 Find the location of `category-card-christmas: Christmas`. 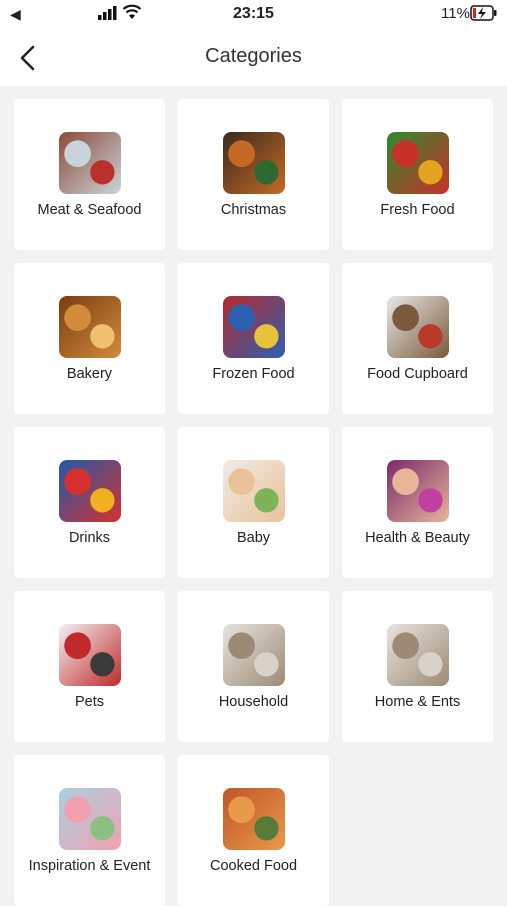

category-card-christmas: Christmas is located at coordinates (253, 174).